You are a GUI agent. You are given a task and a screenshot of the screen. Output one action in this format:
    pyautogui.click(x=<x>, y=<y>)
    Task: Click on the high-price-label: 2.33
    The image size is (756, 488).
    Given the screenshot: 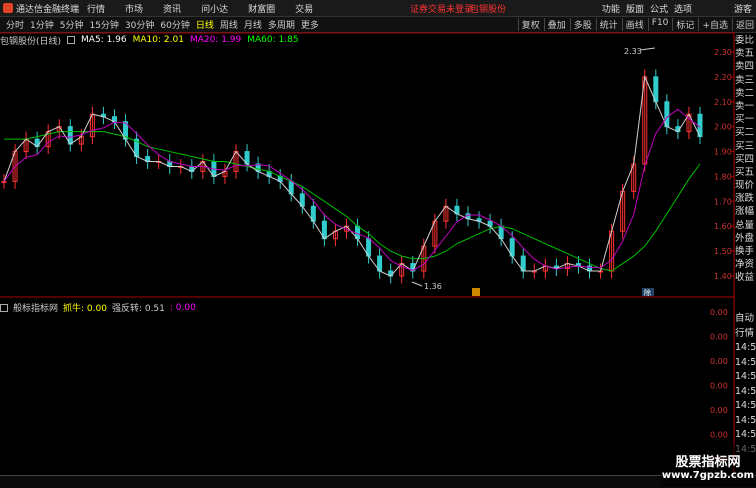 What is the action you would take?
    pyautogui.click(x=633, y=51)
    